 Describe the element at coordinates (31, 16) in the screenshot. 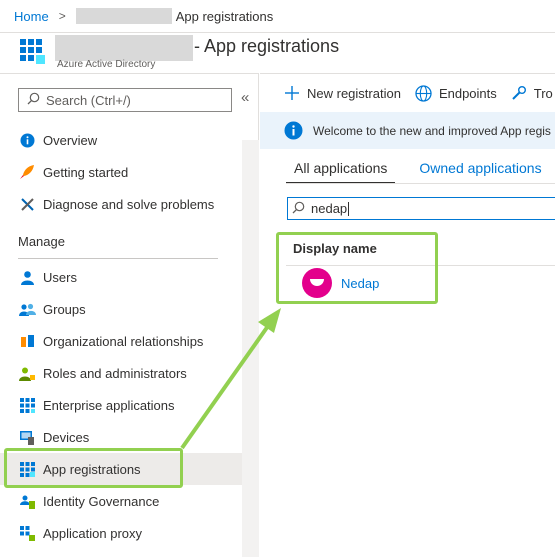

I see `breadcrumb-home-link: Home` at that location.